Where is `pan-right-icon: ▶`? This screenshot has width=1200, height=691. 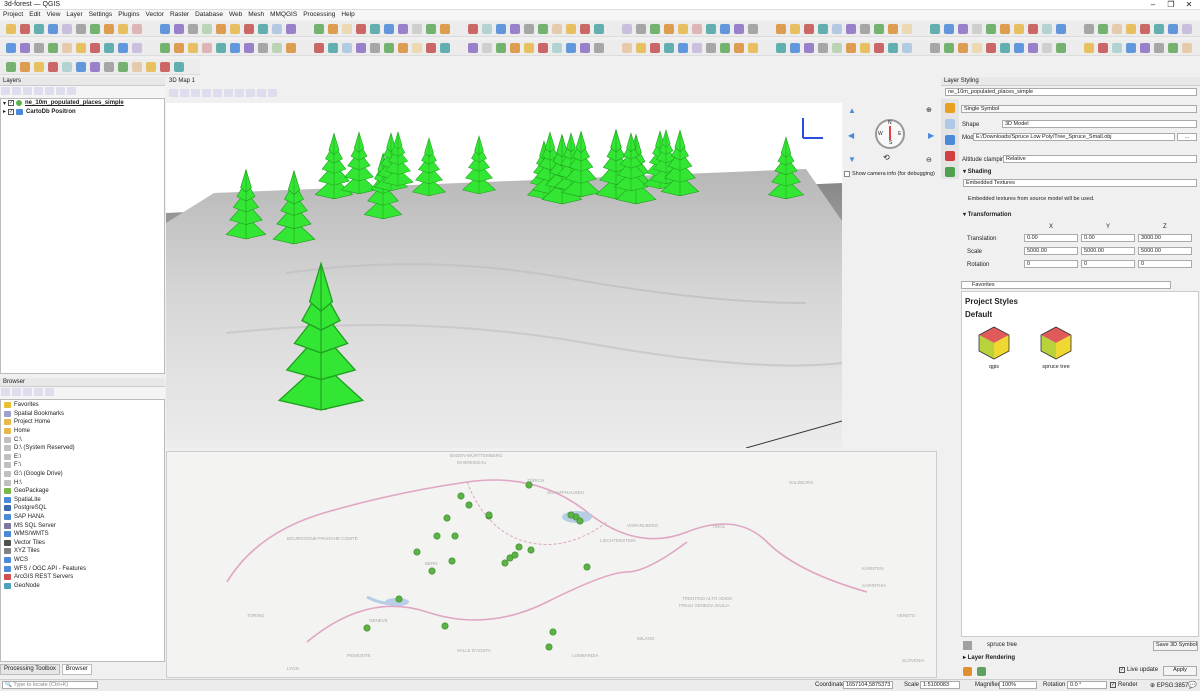
pan-right-icon: ▶ is located at coordinates (931, 135).